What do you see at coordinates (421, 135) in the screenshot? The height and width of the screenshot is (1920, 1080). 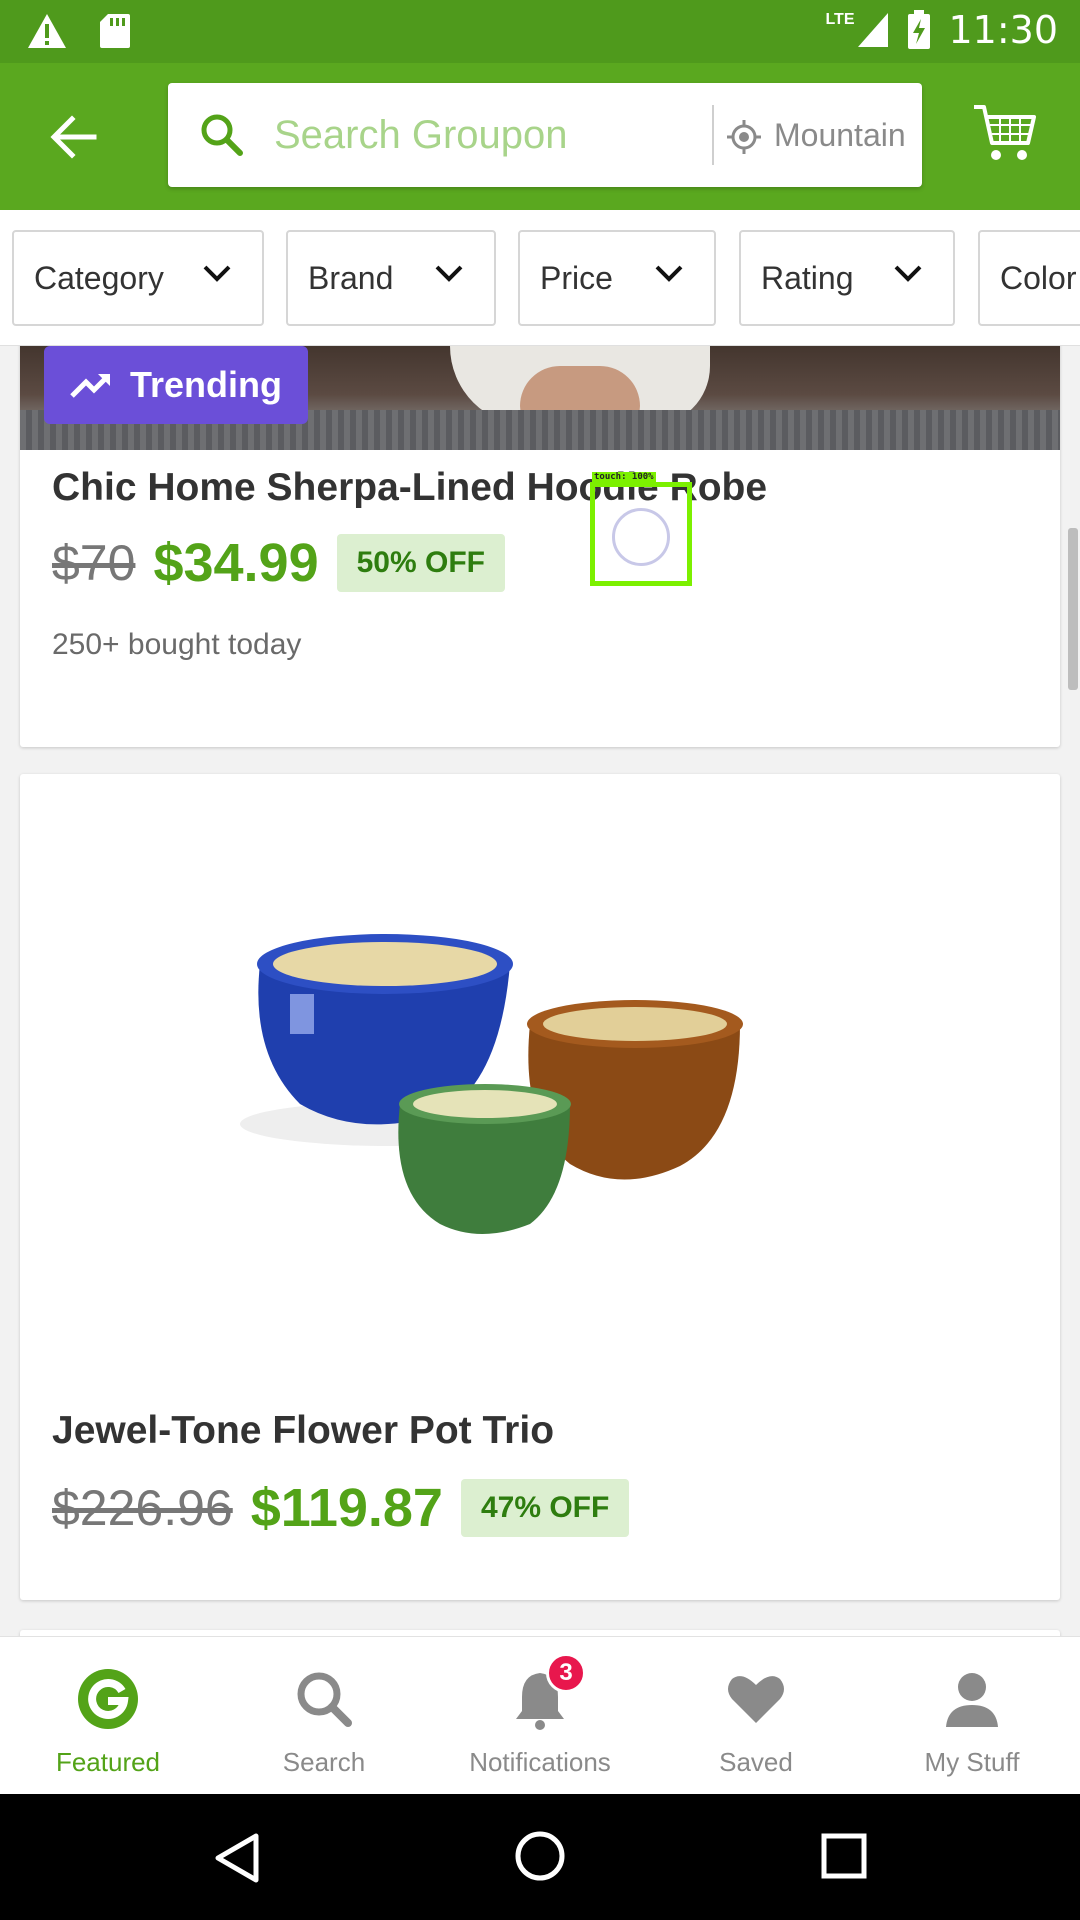 I see `search-placeholder: Search Groupon` at bounding box center [421, 135].